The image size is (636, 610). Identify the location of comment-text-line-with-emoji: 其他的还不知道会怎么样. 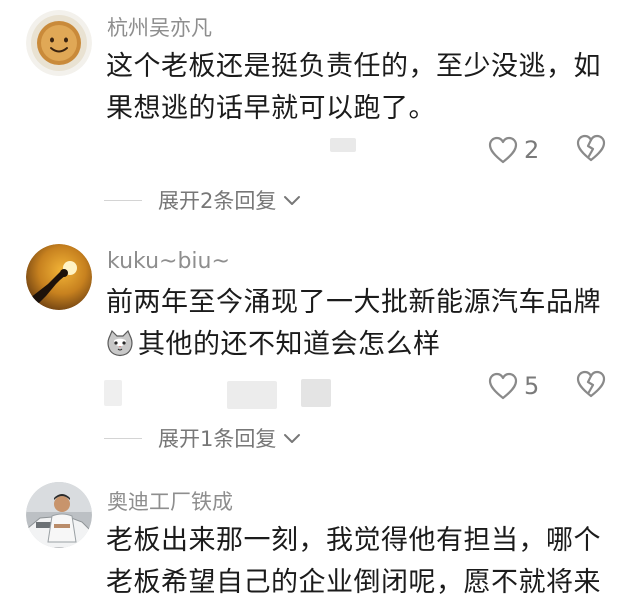
(356, 345).